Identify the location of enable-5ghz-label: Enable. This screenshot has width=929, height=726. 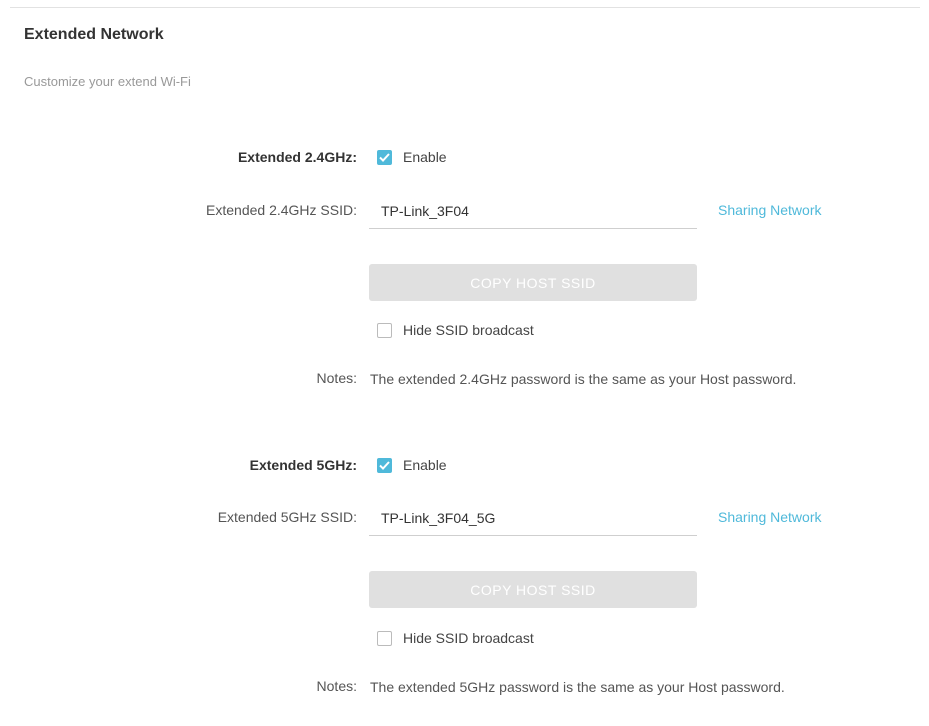
(425, 465).